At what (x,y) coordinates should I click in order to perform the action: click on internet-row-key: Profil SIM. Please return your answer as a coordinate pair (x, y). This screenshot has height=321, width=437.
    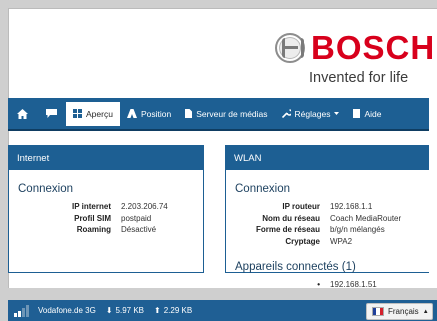
    Looking at the image, I should click on (92, 218).